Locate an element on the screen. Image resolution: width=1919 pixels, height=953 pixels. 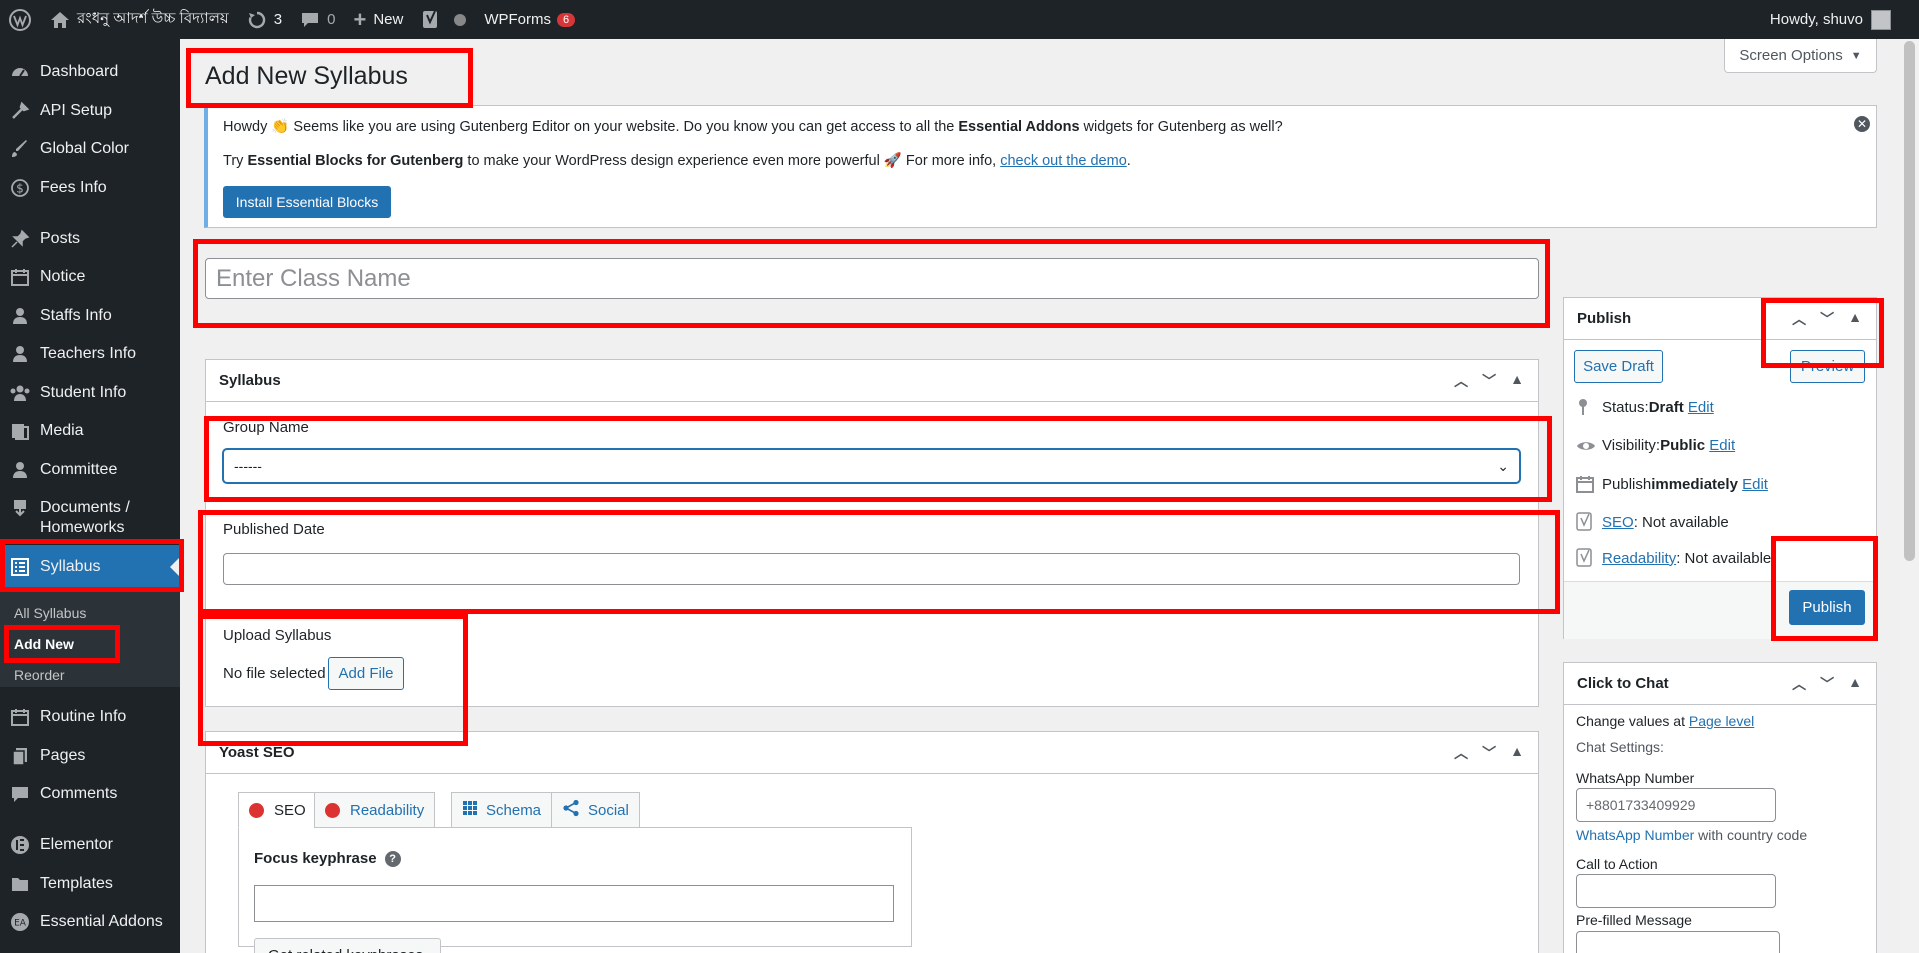
publish-label: Publish is located at coordinates (1627, 484).